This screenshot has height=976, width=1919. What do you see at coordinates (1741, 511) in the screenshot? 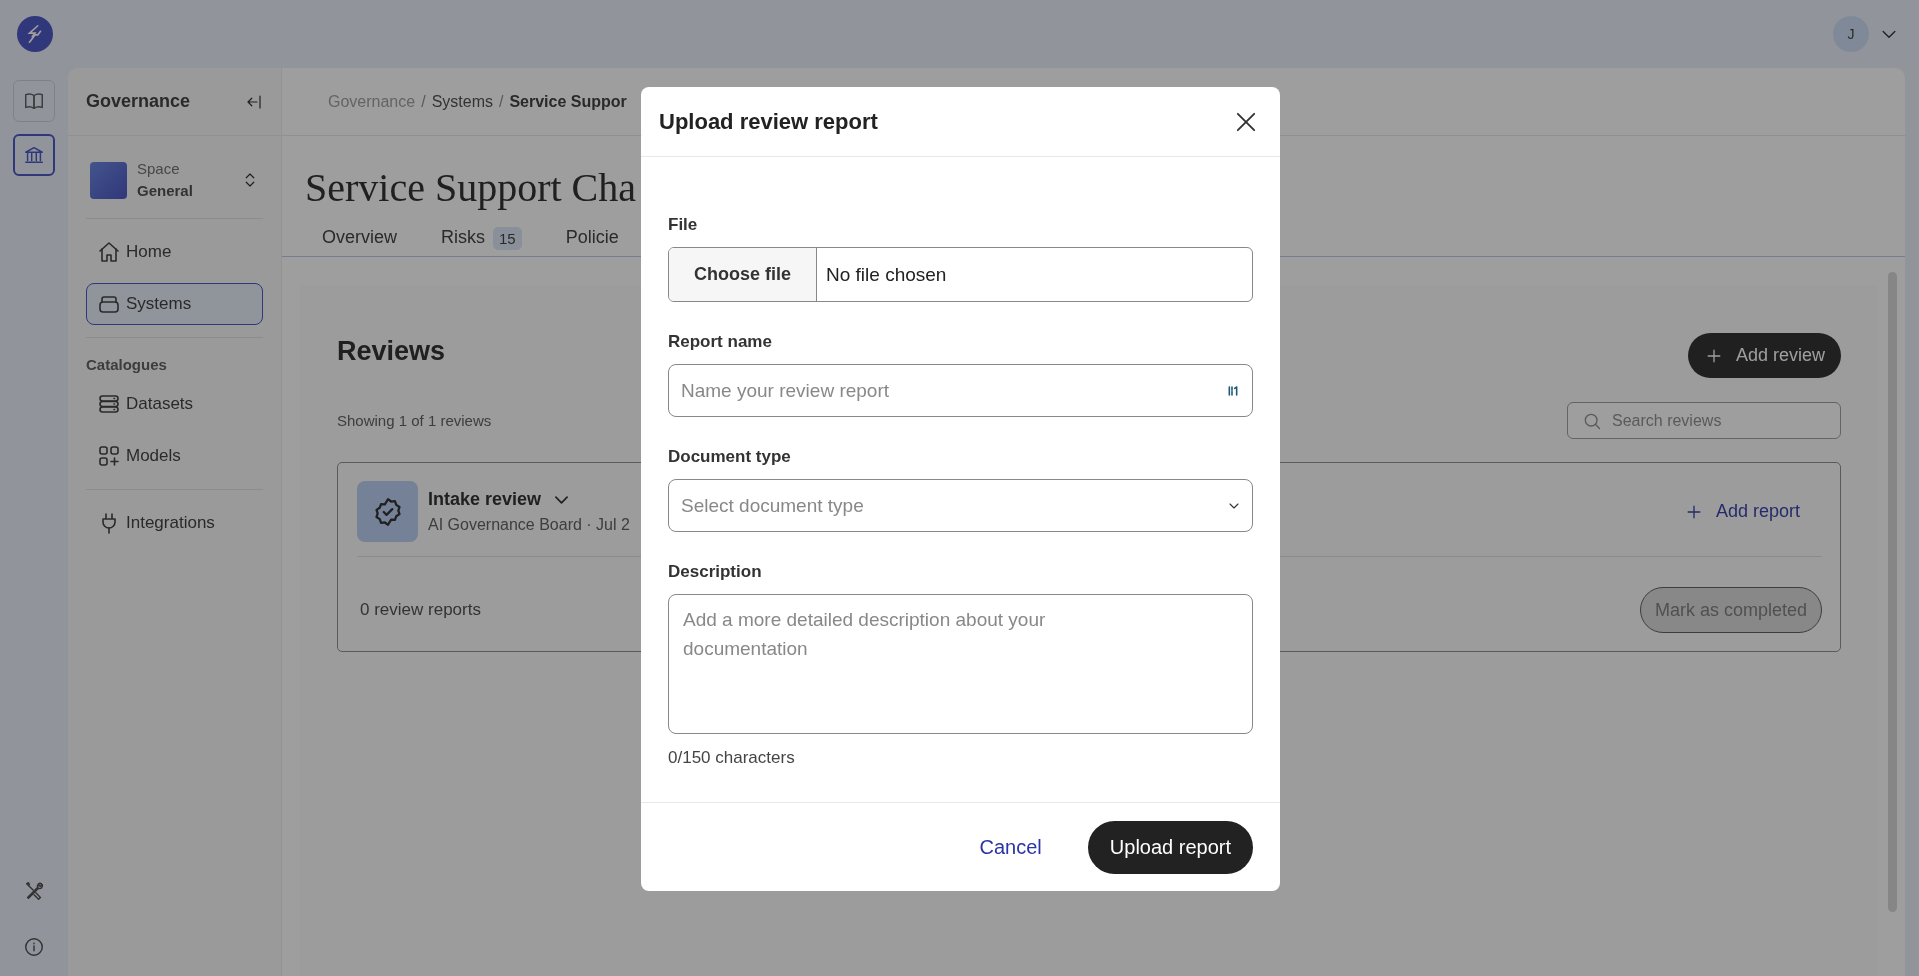
I see `add-report-button: Add report` at bounding box center [1741, 511].